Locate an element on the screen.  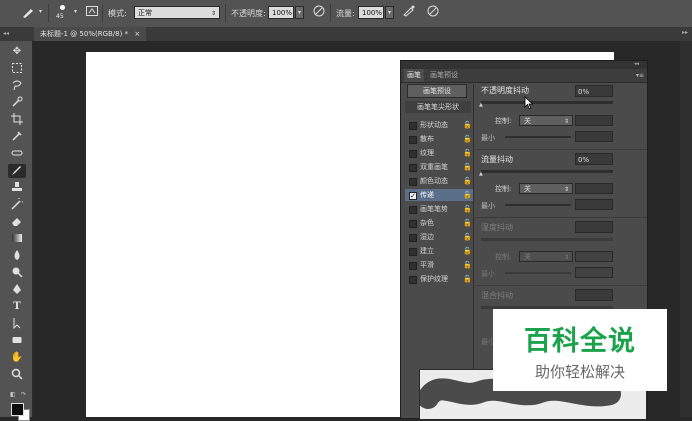
pressure-opacity-icon is located at coordinates (319, 12).